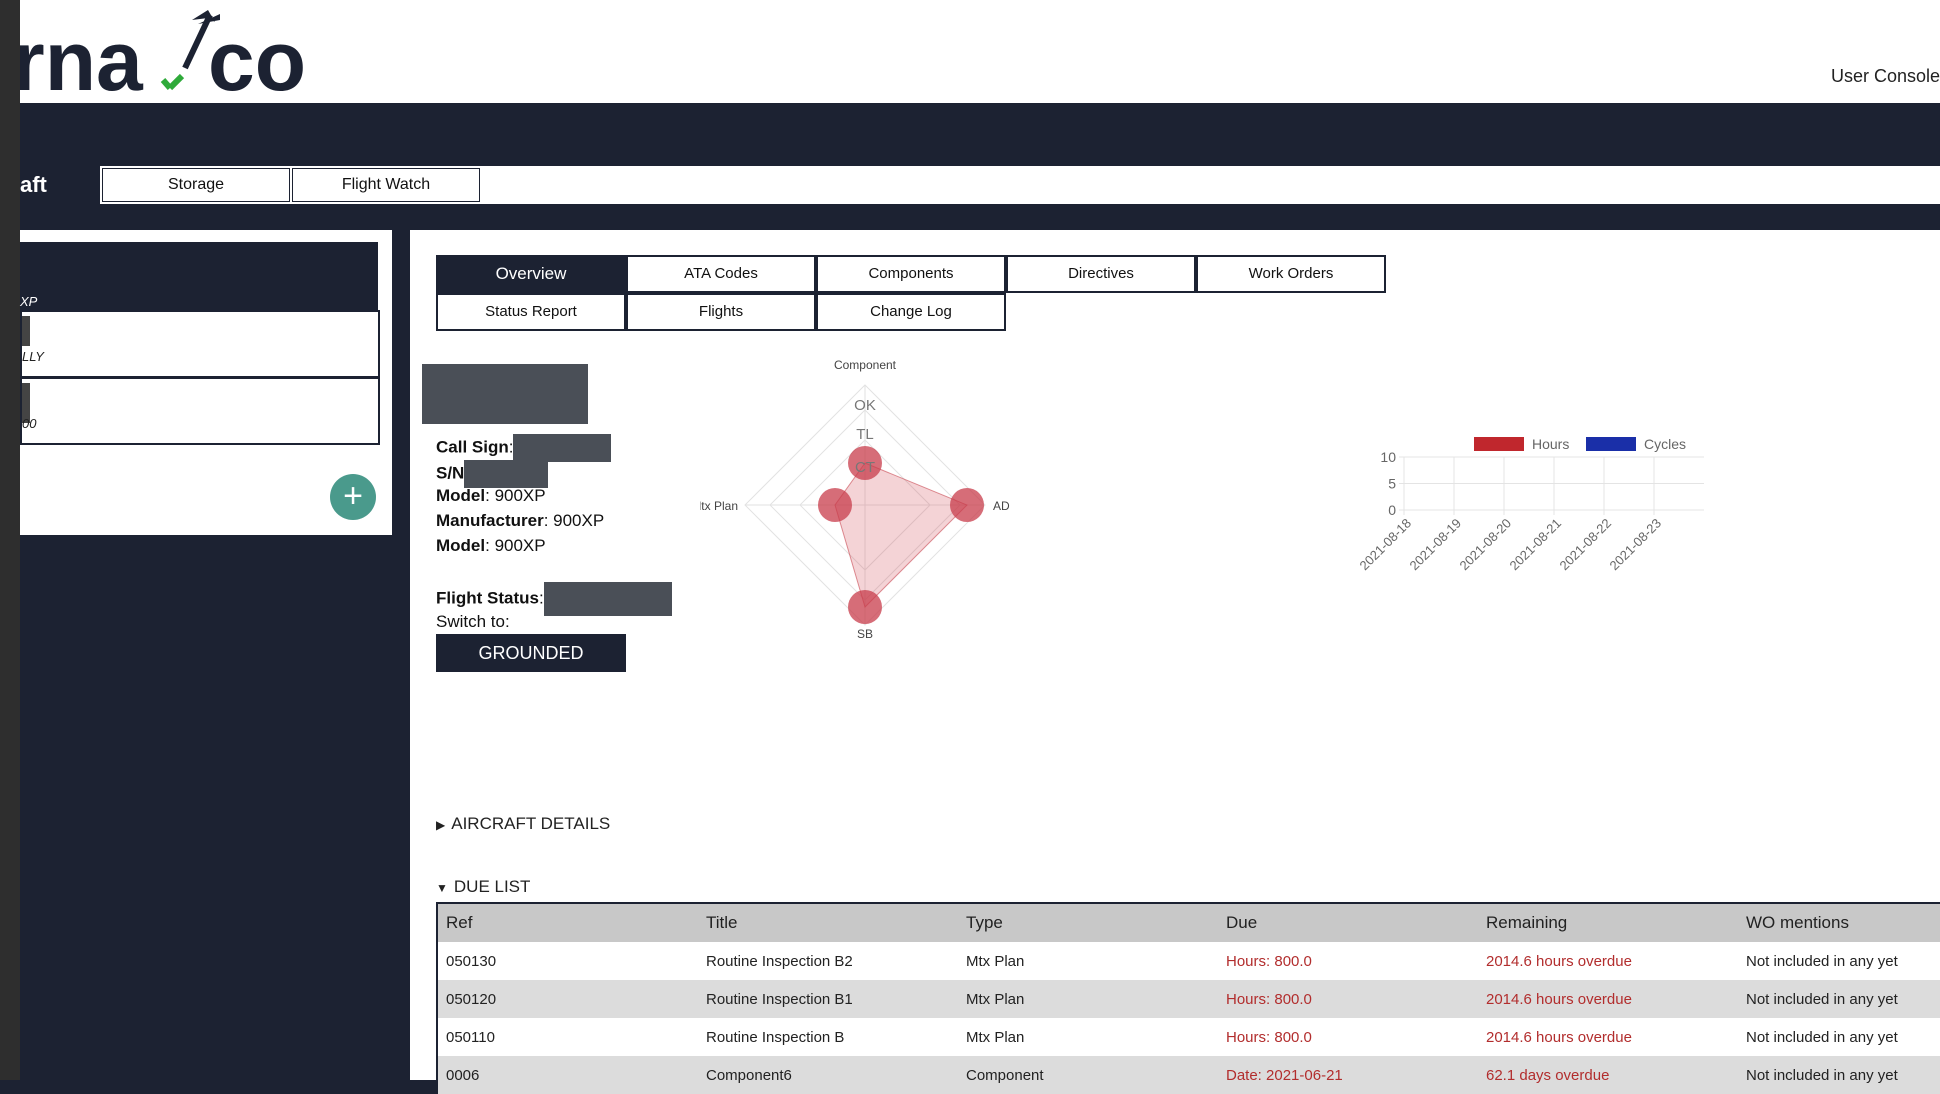  I want to click on aircraft-list-panel: XP LLY 00 +, so click(206, 382).